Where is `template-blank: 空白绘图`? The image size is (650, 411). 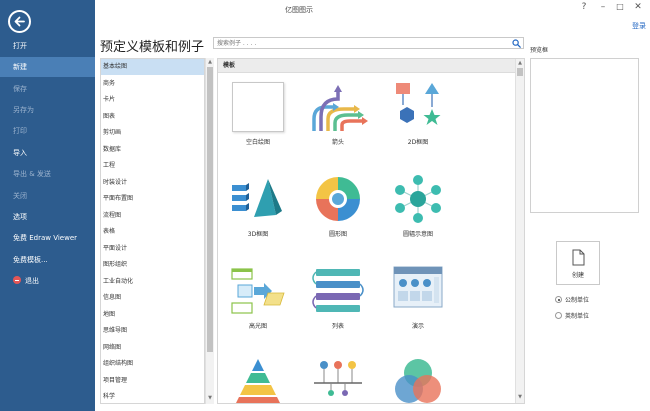 template-blank: 空白绘图 is located at coordinates (258, 114).